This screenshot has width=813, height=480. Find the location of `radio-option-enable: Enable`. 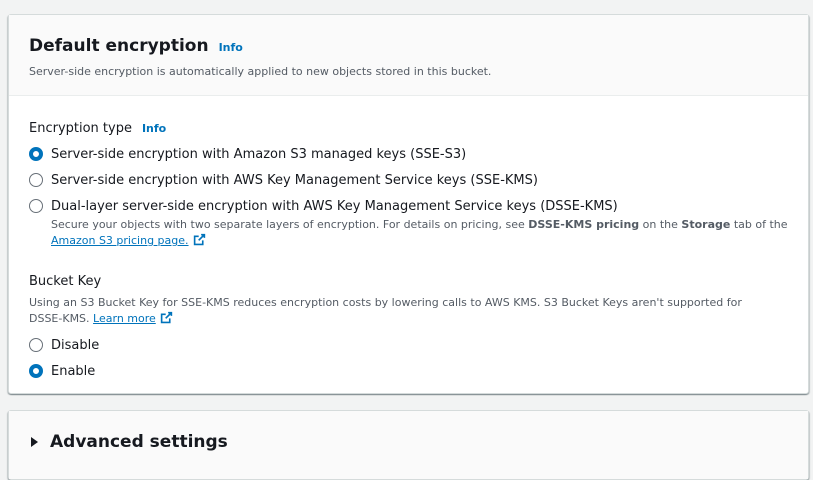

radio-option-enable: Enable is located at coordinates (408, 372).